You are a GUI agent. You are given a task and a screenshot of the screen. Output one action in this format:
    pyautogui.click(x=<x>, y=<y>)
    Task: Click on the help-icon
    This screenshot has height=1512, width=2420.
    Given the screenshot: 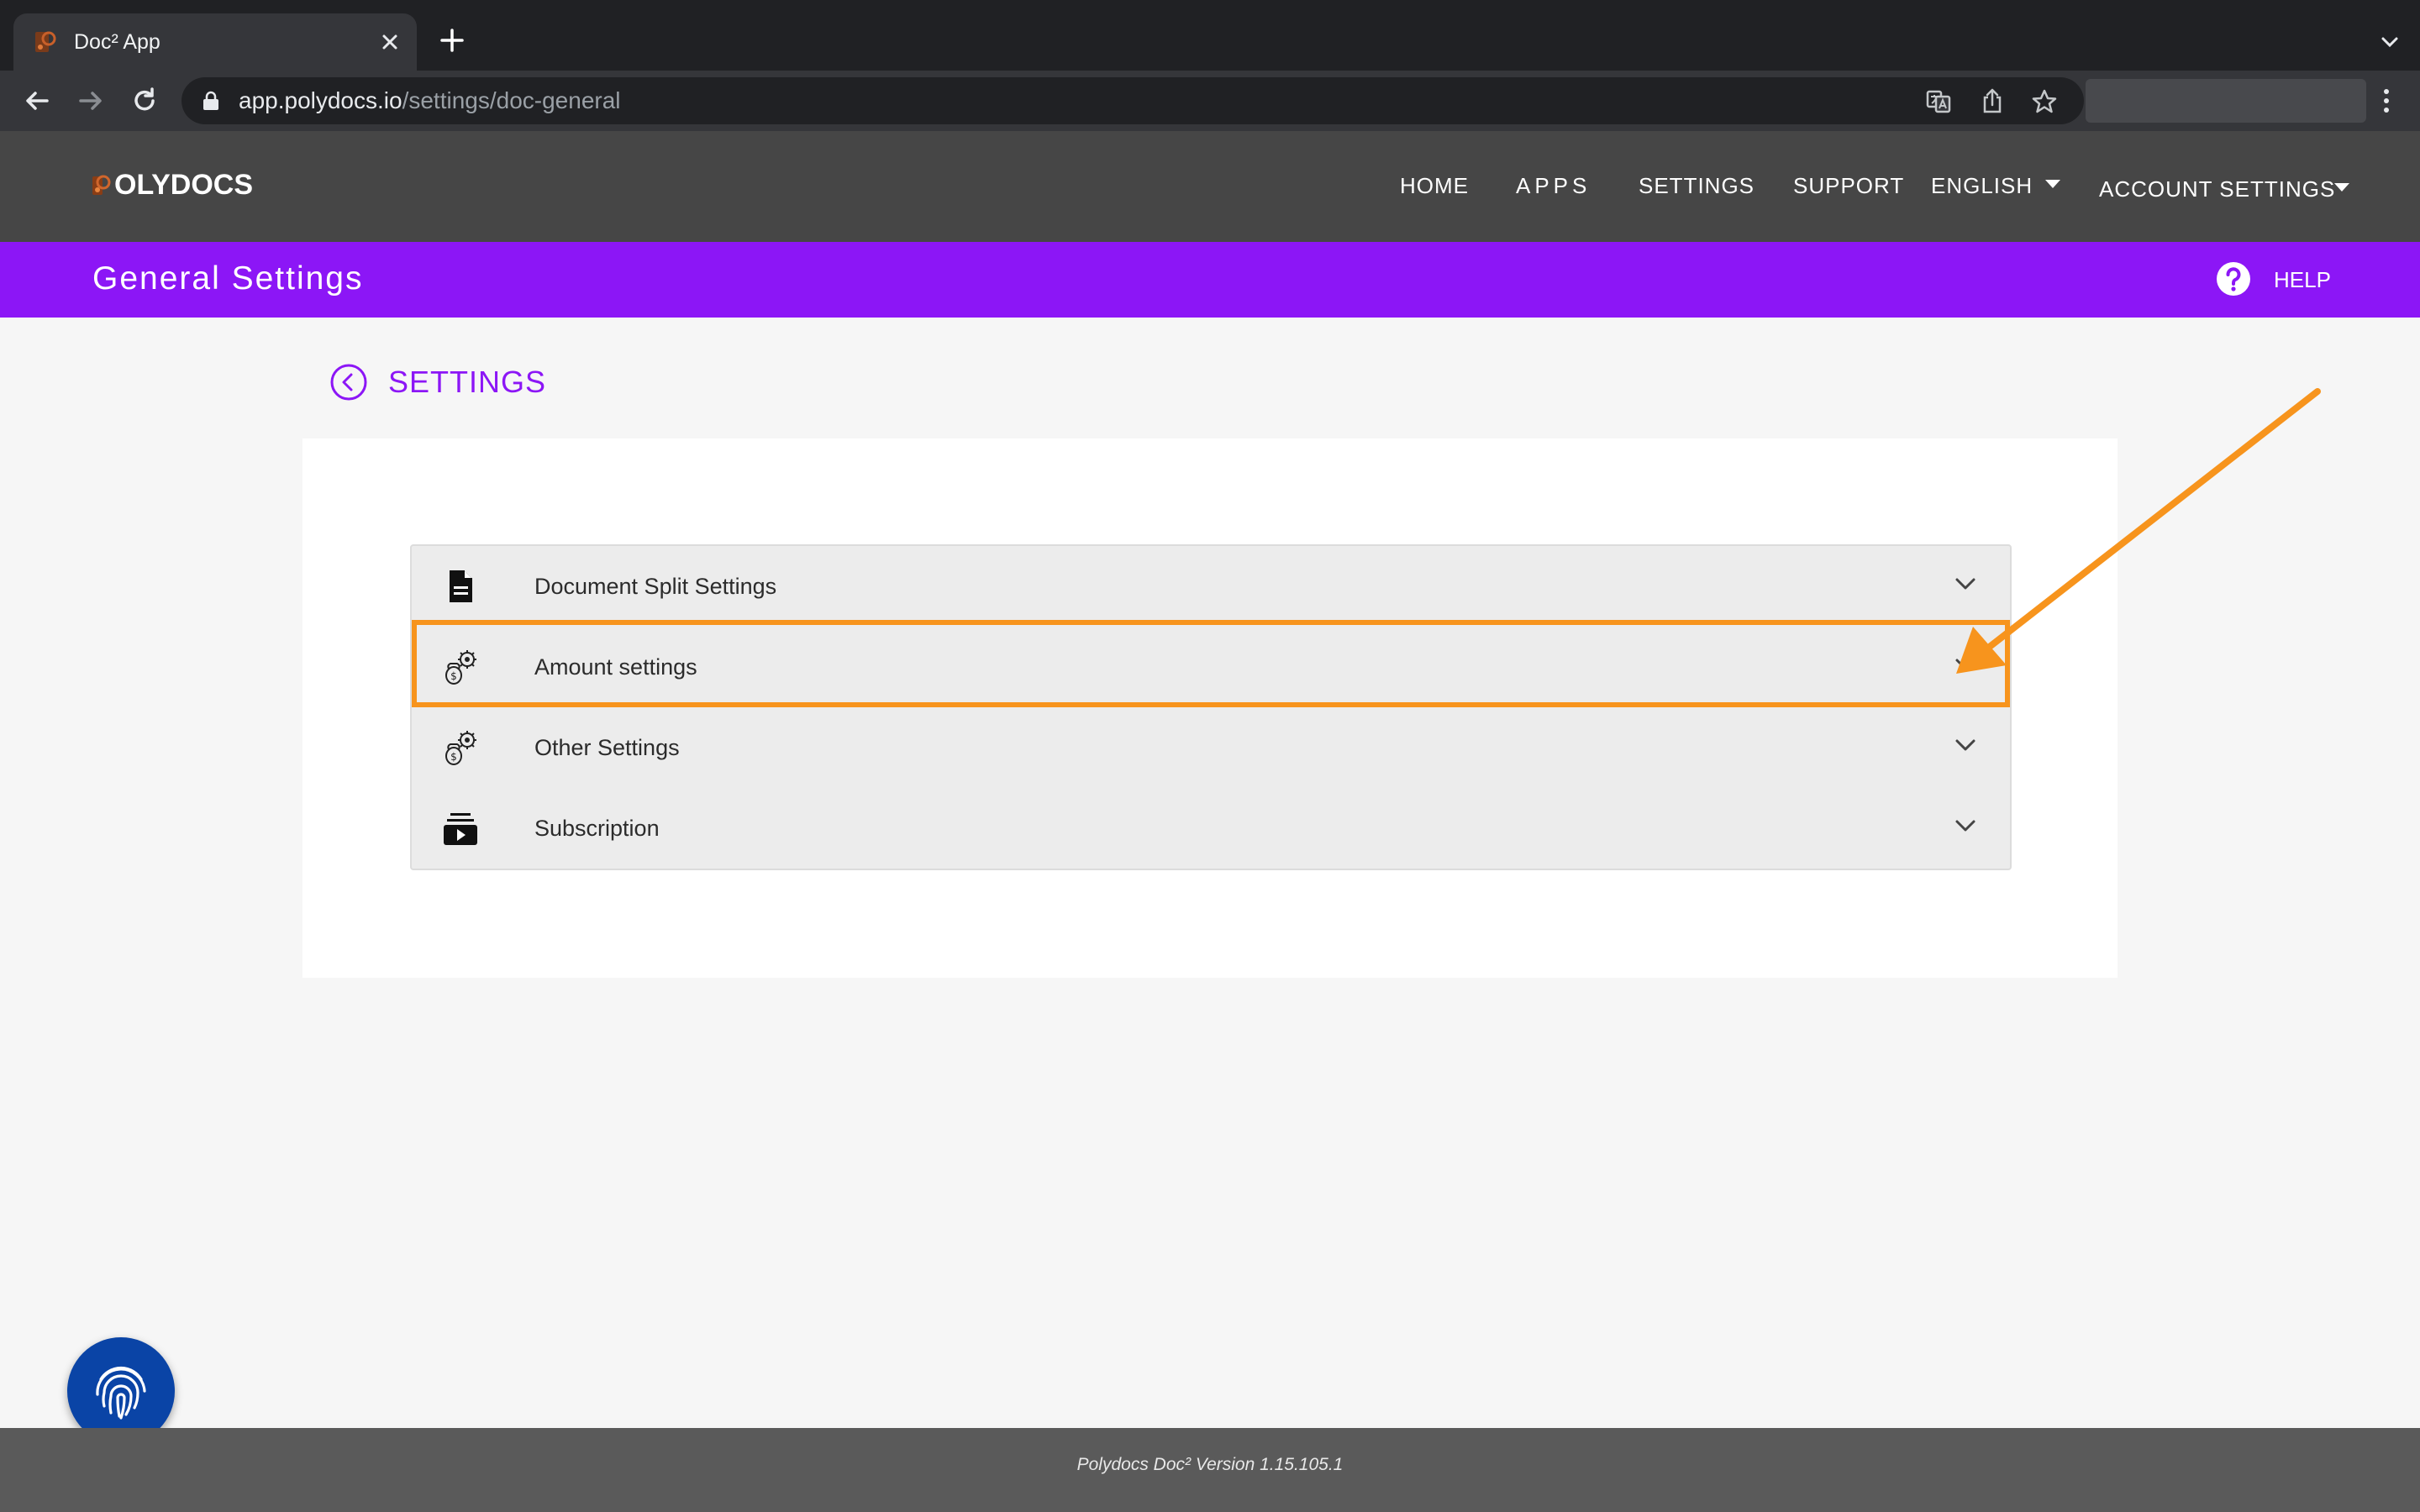 What is the action you would take?
    pyautogui.click(x=2233, y=278)
    